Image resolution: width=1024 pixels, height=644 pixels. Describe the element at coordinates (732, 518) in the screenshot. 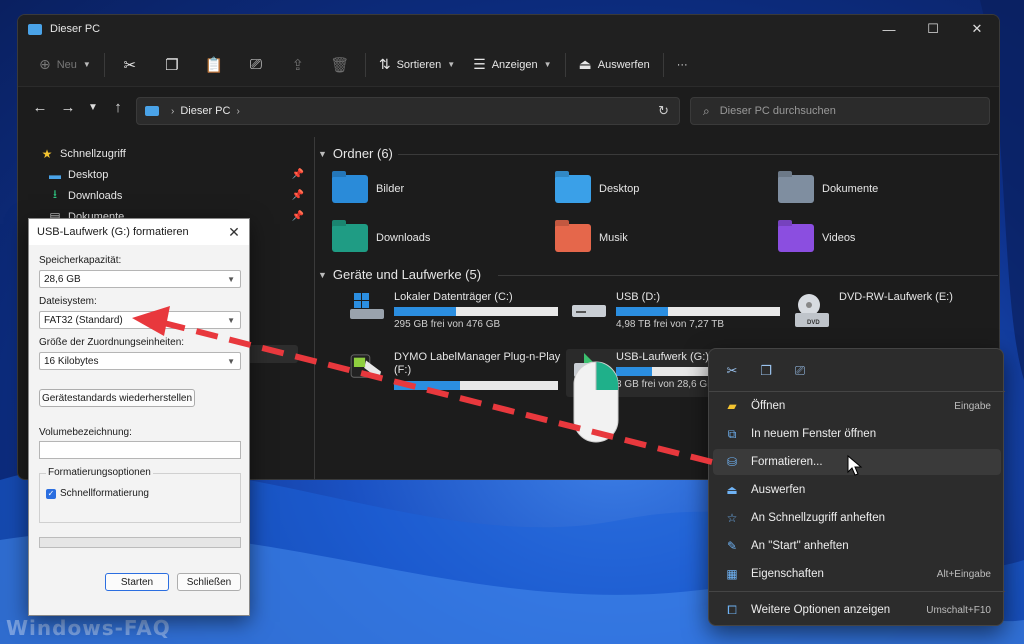

I see `star-icon: ☆` at that location.